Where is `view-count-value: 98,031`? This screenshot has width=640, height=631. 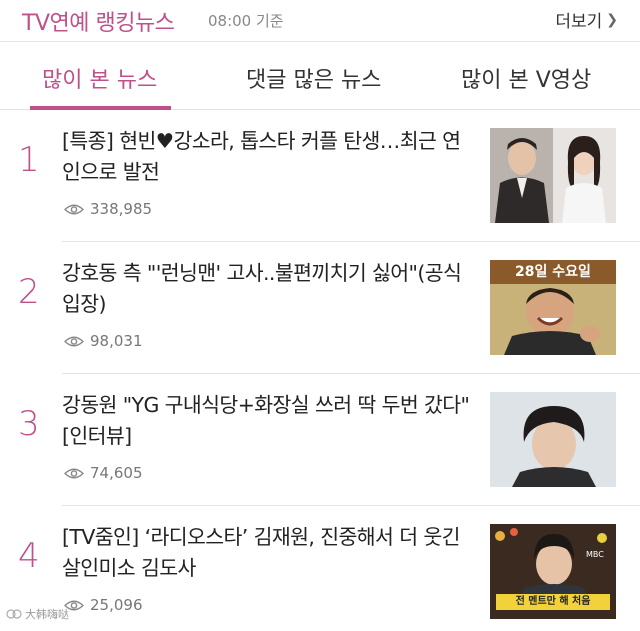
view-count-value: 98,031 is located at coordinates (116, 341).